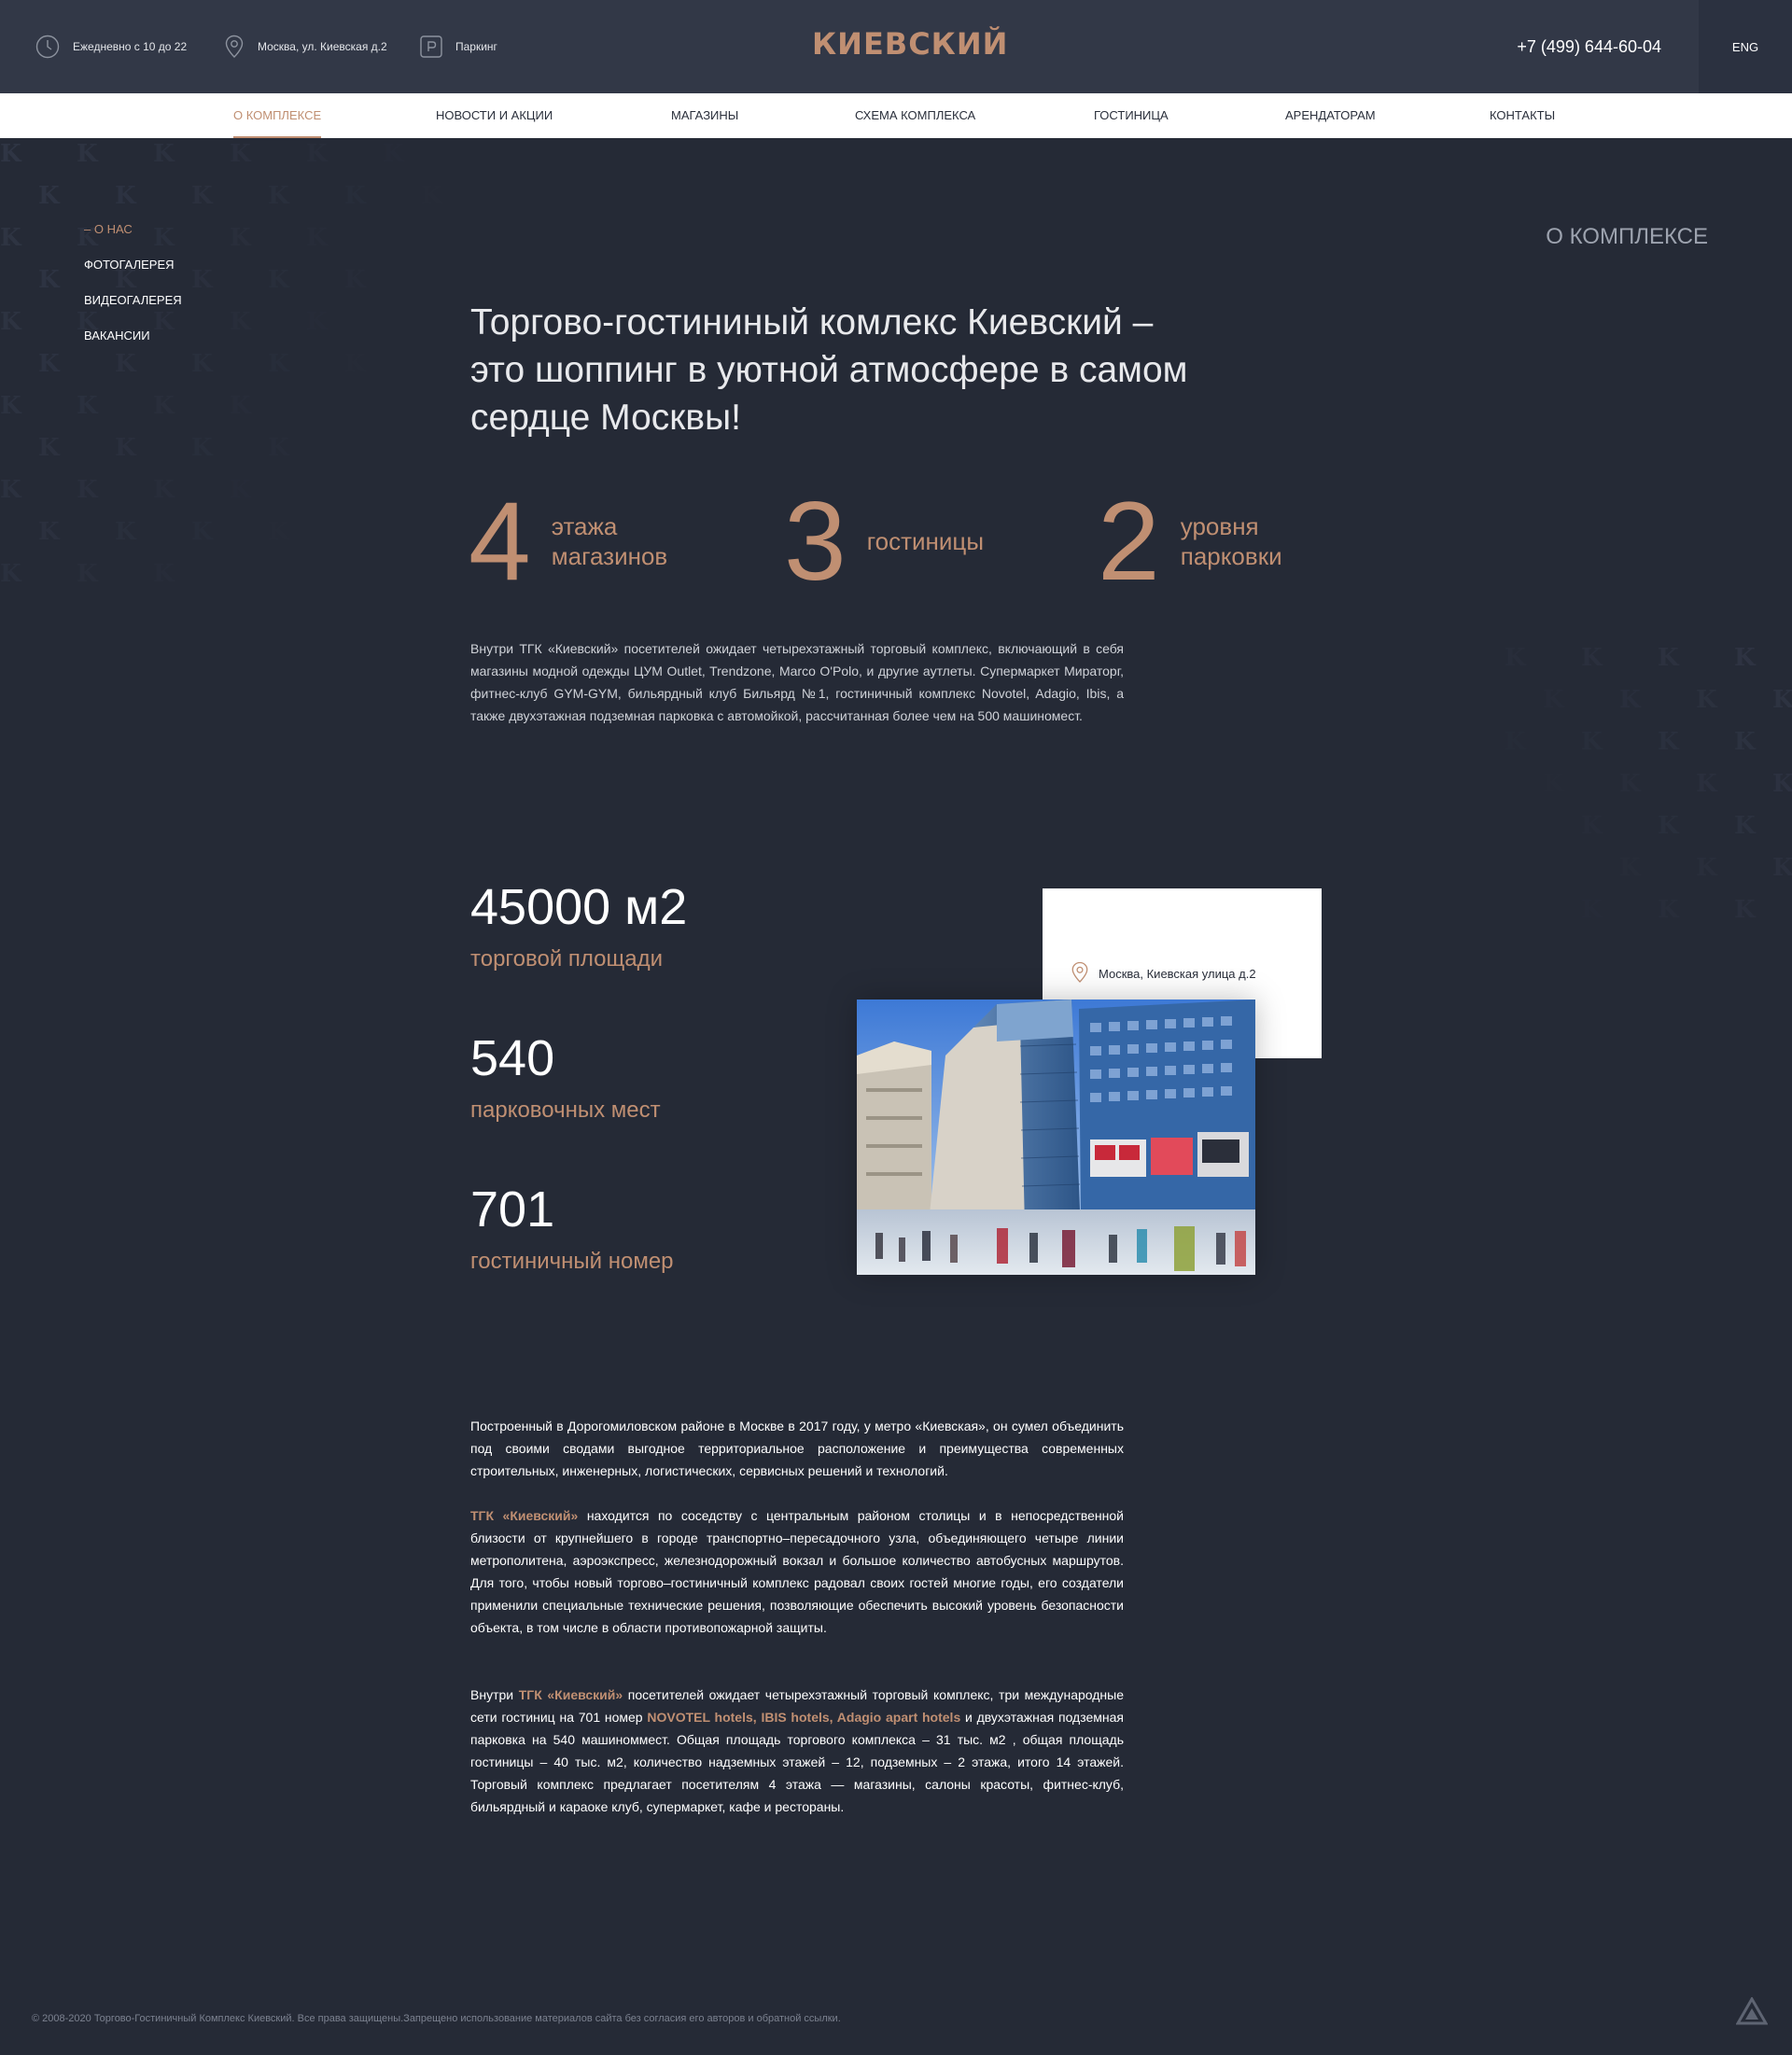 The width and height of the screenshot is (1792, 2055). Describe the element at coordinates (609, 541) in the screenshot. I see `stat-label: этажа магазинов` at that location.